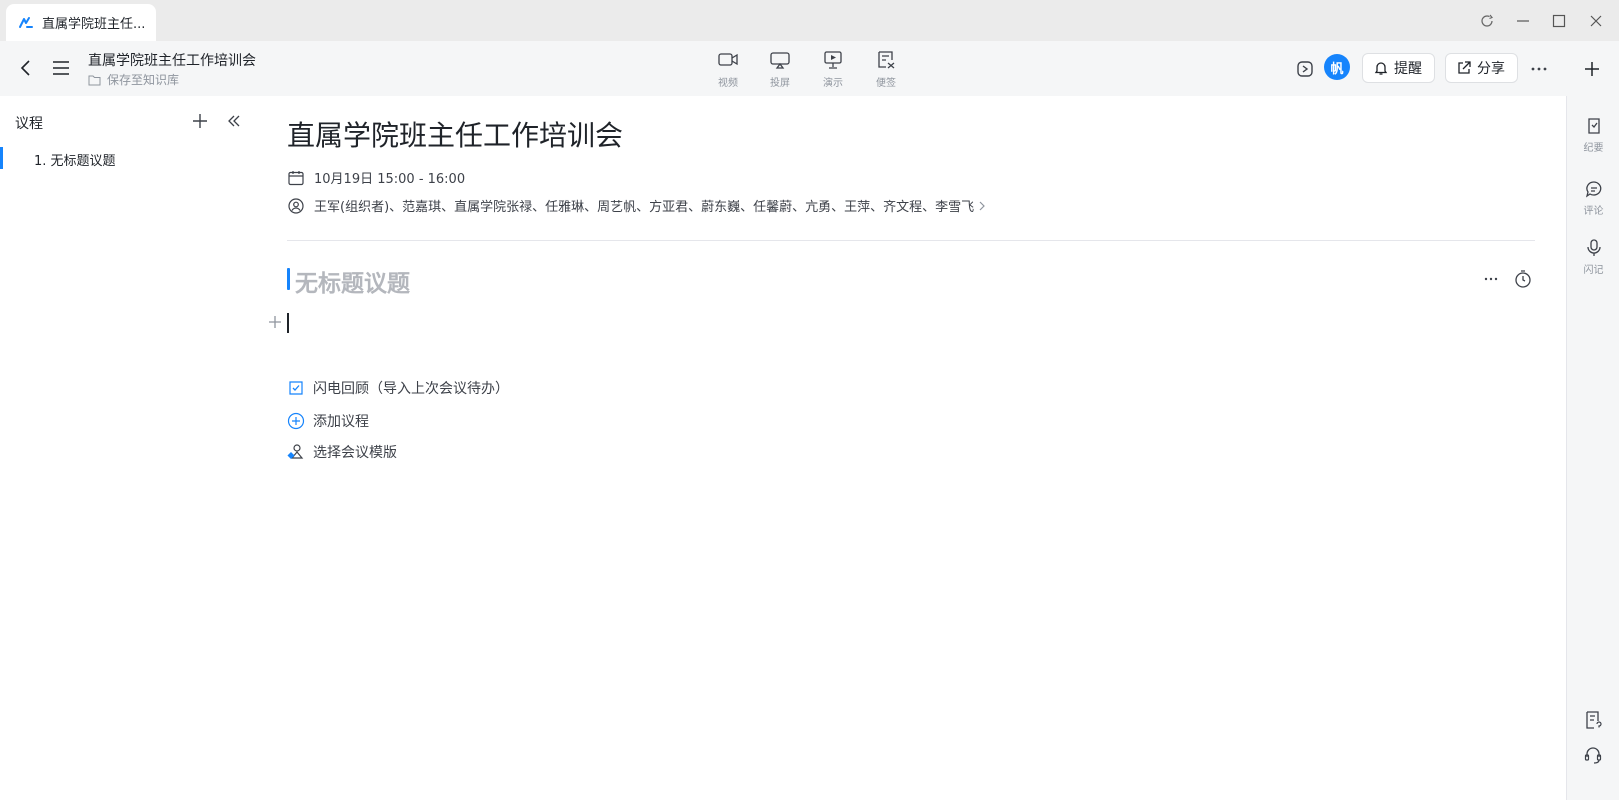 The image size is (1619, 800). Describe the element at coordinates (455, 134) in the screenshot. I see `meeting-title: 直属学院班主任工作培训会` at that location.